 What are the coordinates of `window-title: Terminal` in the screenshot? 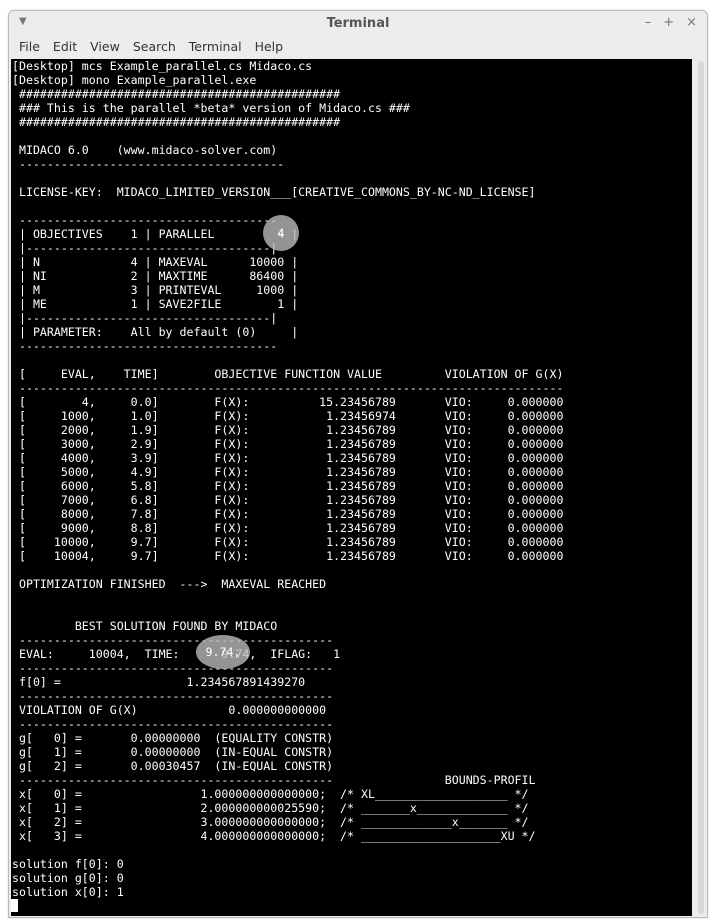 It's located at (358, 23).